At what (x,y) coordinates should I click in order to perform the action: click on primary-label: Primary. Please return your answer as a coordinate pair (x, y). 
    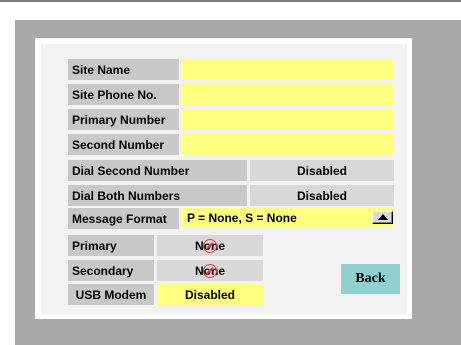
    Looking at the image, I should click on (111, 245).